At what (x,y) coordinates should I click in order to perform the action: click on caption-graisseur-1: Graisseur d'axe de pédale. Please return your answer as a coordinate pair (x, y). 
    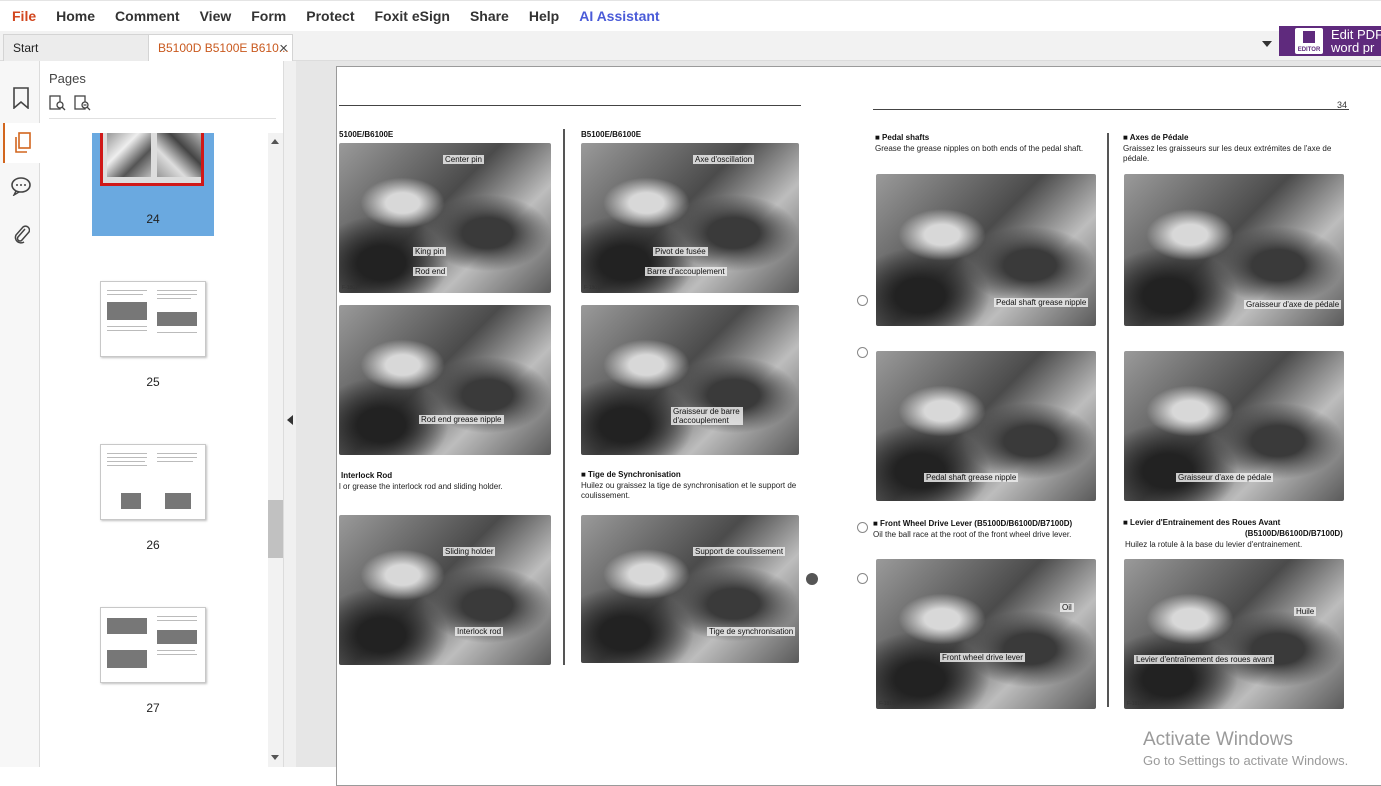
    Looking at the image, I should click on (1293, 304).